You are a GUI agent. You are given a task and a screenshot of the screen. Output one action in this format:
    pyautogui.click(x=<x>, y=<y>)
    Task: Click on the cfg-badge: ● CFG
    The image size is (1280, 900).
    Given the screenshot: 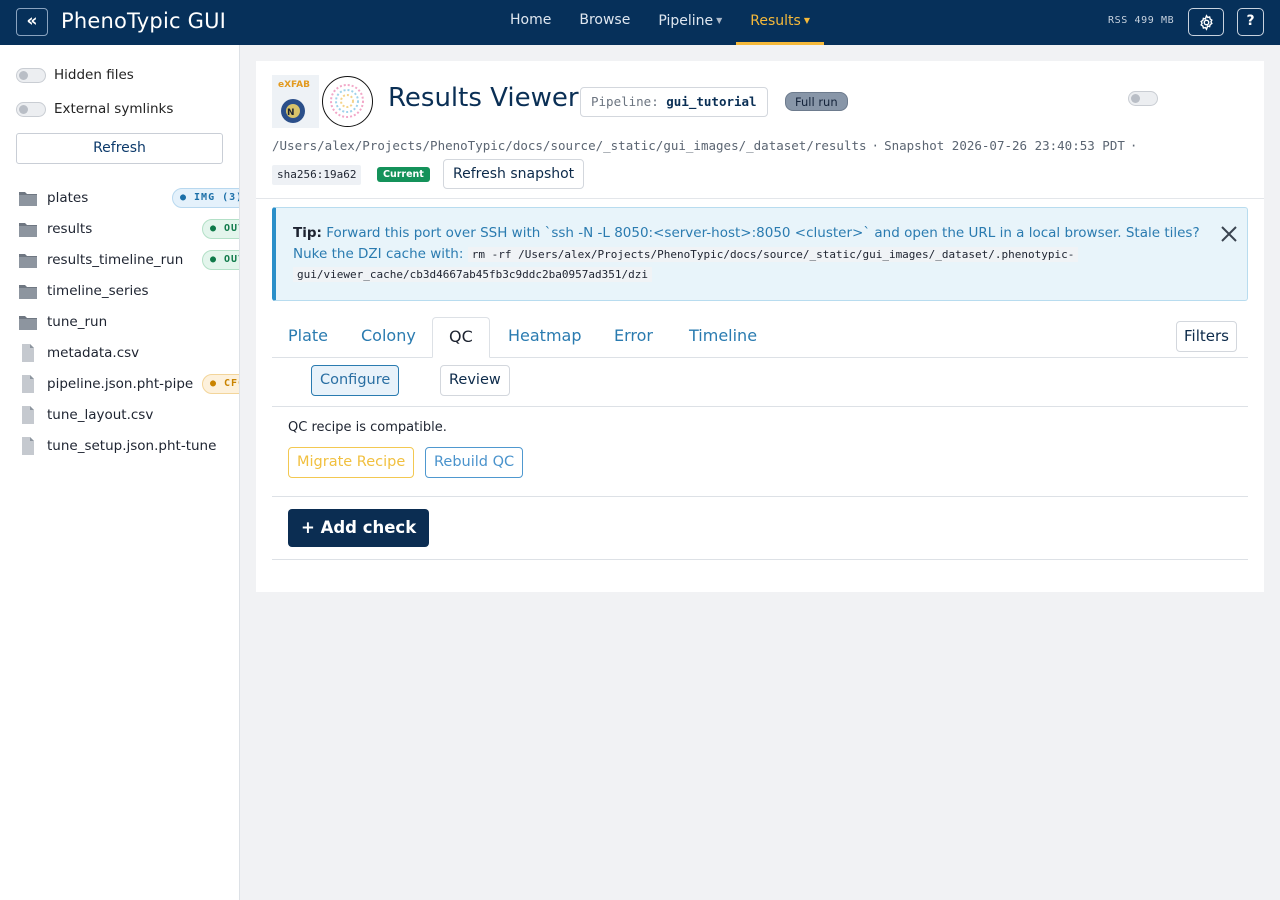 What is the action you would take?
    pyautogui.click(x=220, y=383)
    